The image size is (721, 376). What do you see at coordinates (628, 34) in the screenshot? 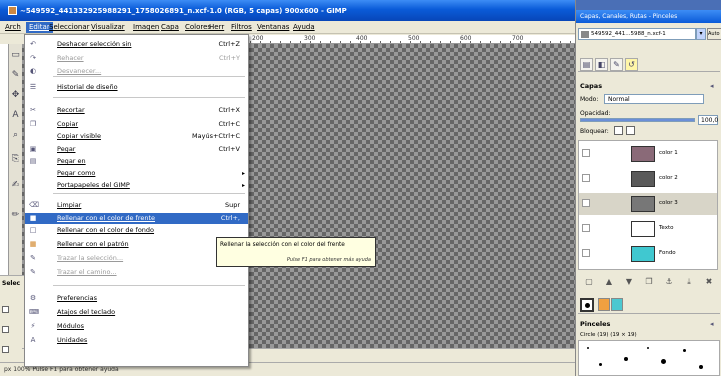
I see `image-selector-value: 549592_441...5988_n.xcf-1` at bounding box center [628, 34].